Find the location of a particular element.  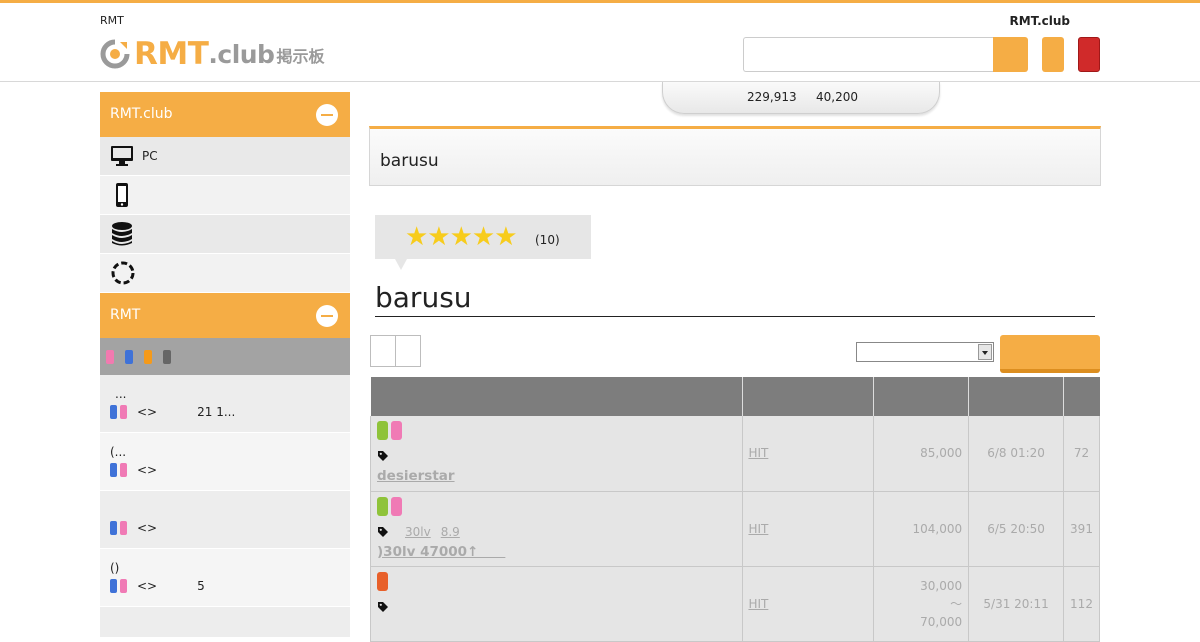

listing-cell: 30lv 8.9 )30lv 47000↑ is located at coordinates (556, 529).